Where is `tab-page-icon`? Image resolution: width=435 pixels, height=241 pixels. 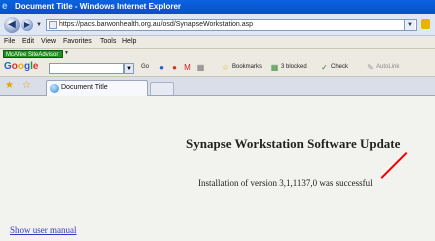
tab-page-icon is located at coordinates (54, 88).